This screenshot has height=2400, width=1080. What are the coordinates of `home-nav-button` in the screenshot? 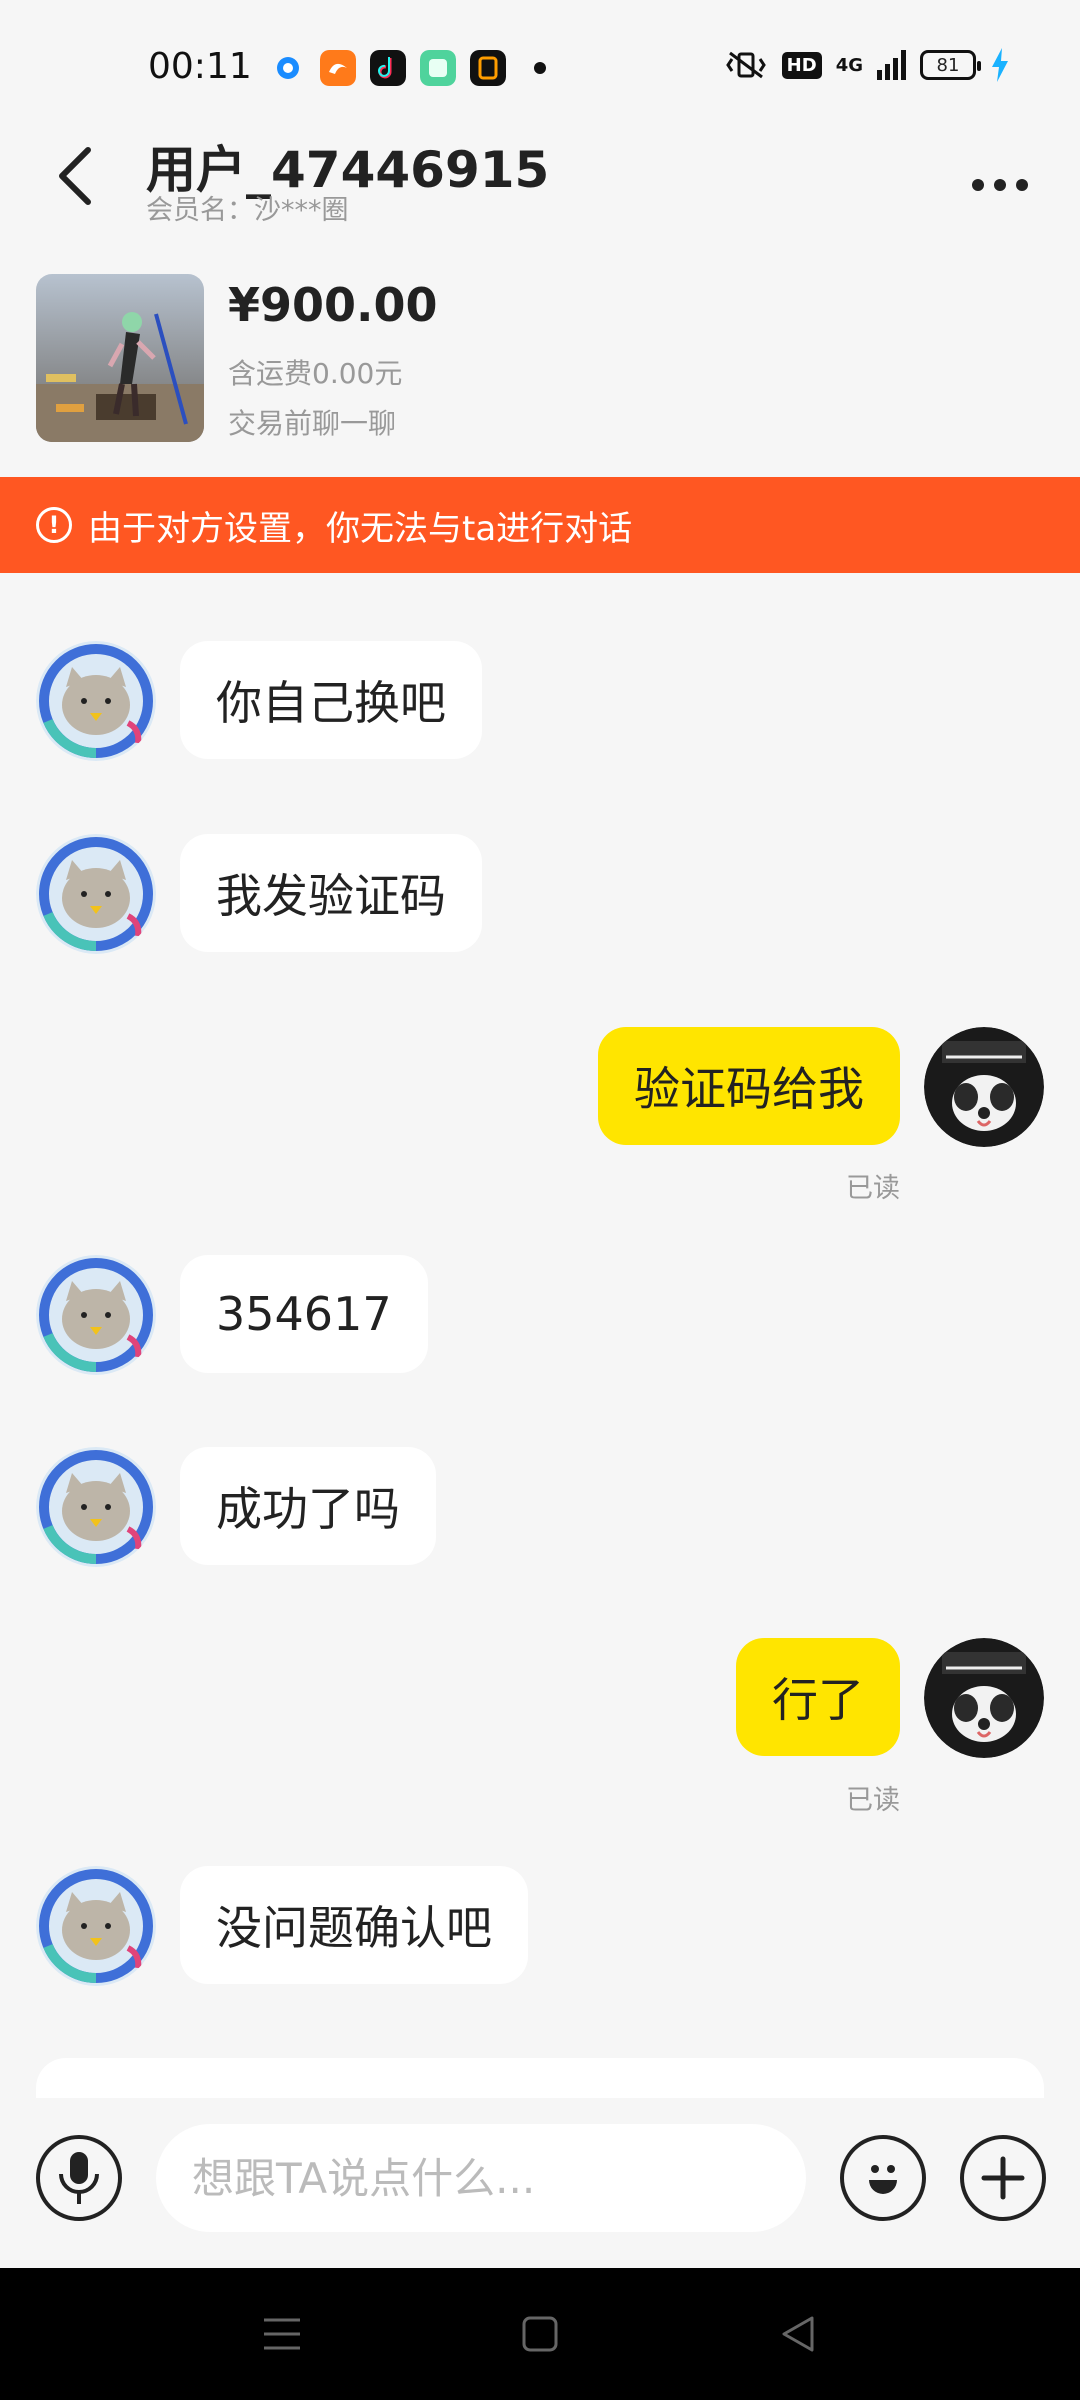 It's located at (540, 2334).